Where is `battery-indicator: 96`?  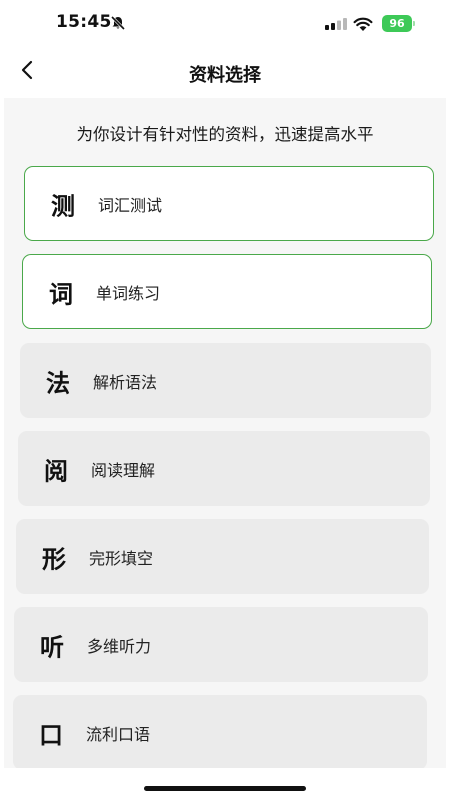 battery-indicator: 96 is located at coordinates (398, 23).